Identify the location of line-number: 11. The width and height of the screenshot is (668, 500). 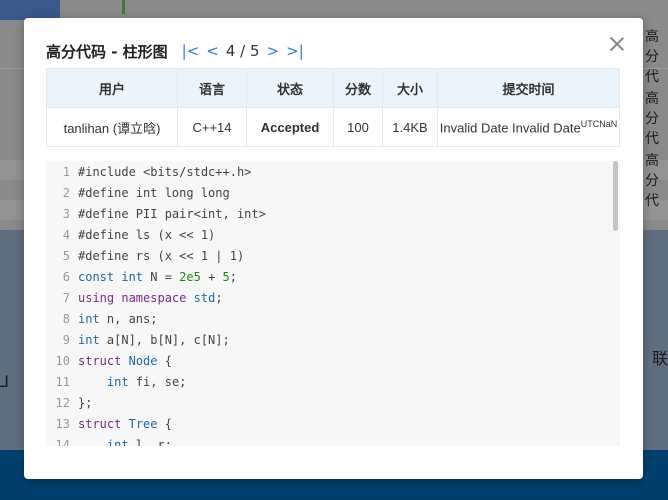
(62, 381).